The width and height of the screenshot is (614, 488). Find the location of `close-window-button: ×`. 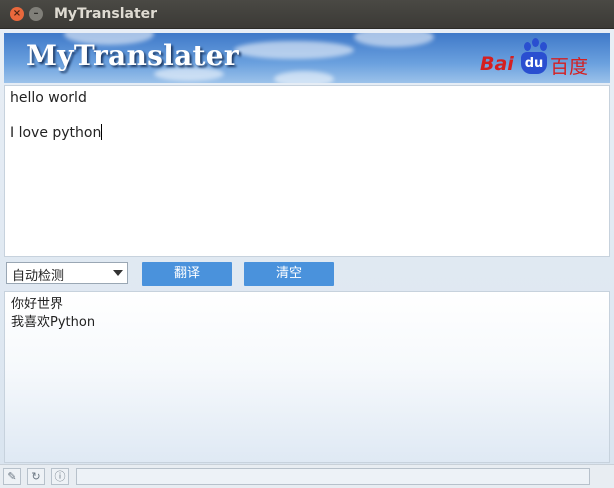

close-window-button: × is located at coordinates (17, 14).